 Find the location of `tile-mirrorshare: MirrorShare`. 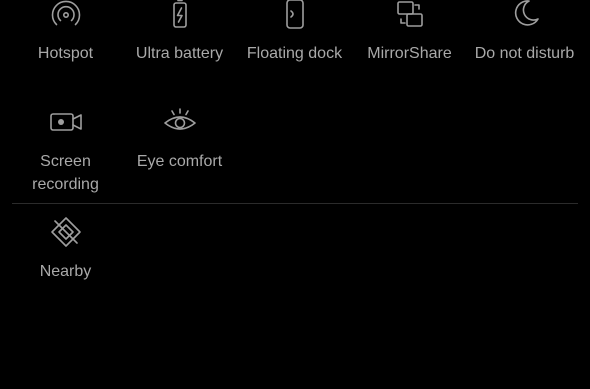

tile-mirrorshare: MirrorShare is located at coordinates (409, 32).